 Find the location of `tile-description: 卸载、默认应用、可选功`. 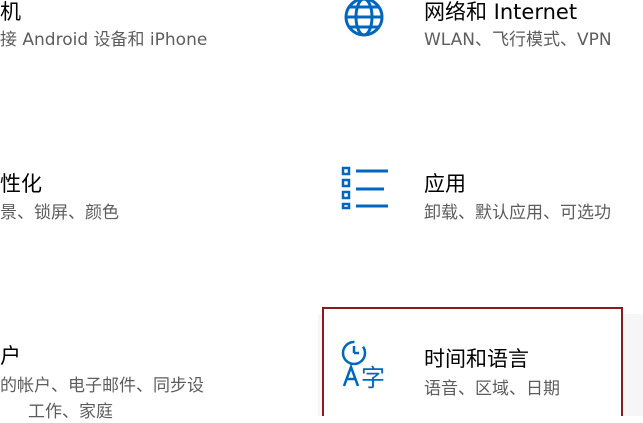

tile-description: 卸载、默认应用、可选功 is located at coordinates (517, 213).